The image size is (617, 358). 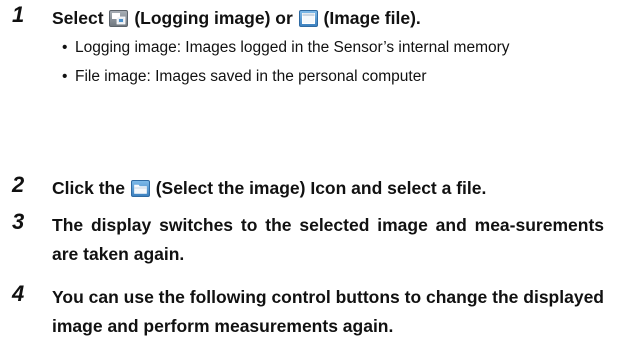 I want to click on step-number: 1, so click(x=18, y=14).